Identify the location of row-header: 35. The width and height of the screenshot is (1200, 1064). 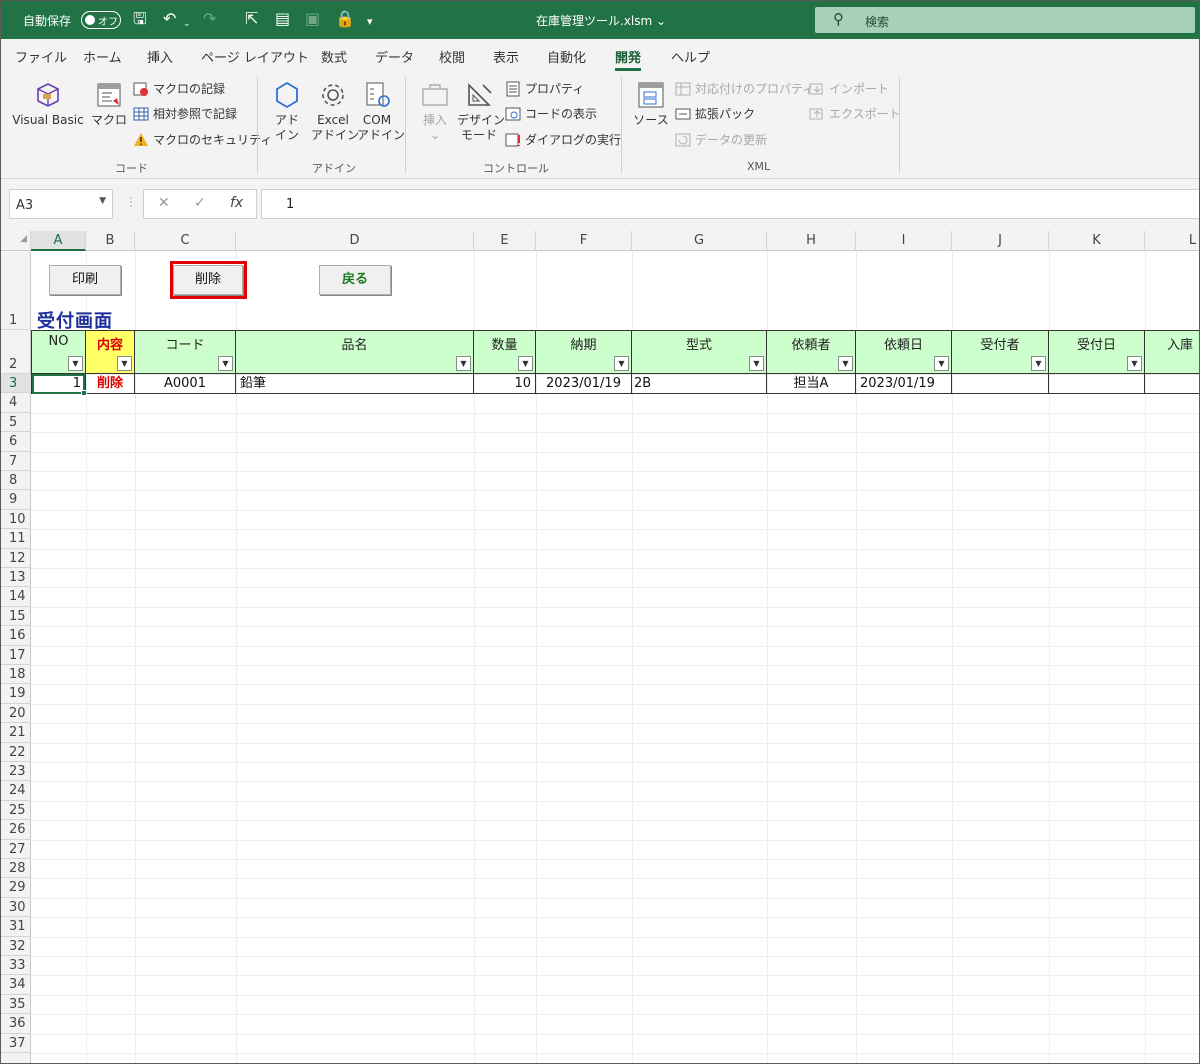
(16, 1005).